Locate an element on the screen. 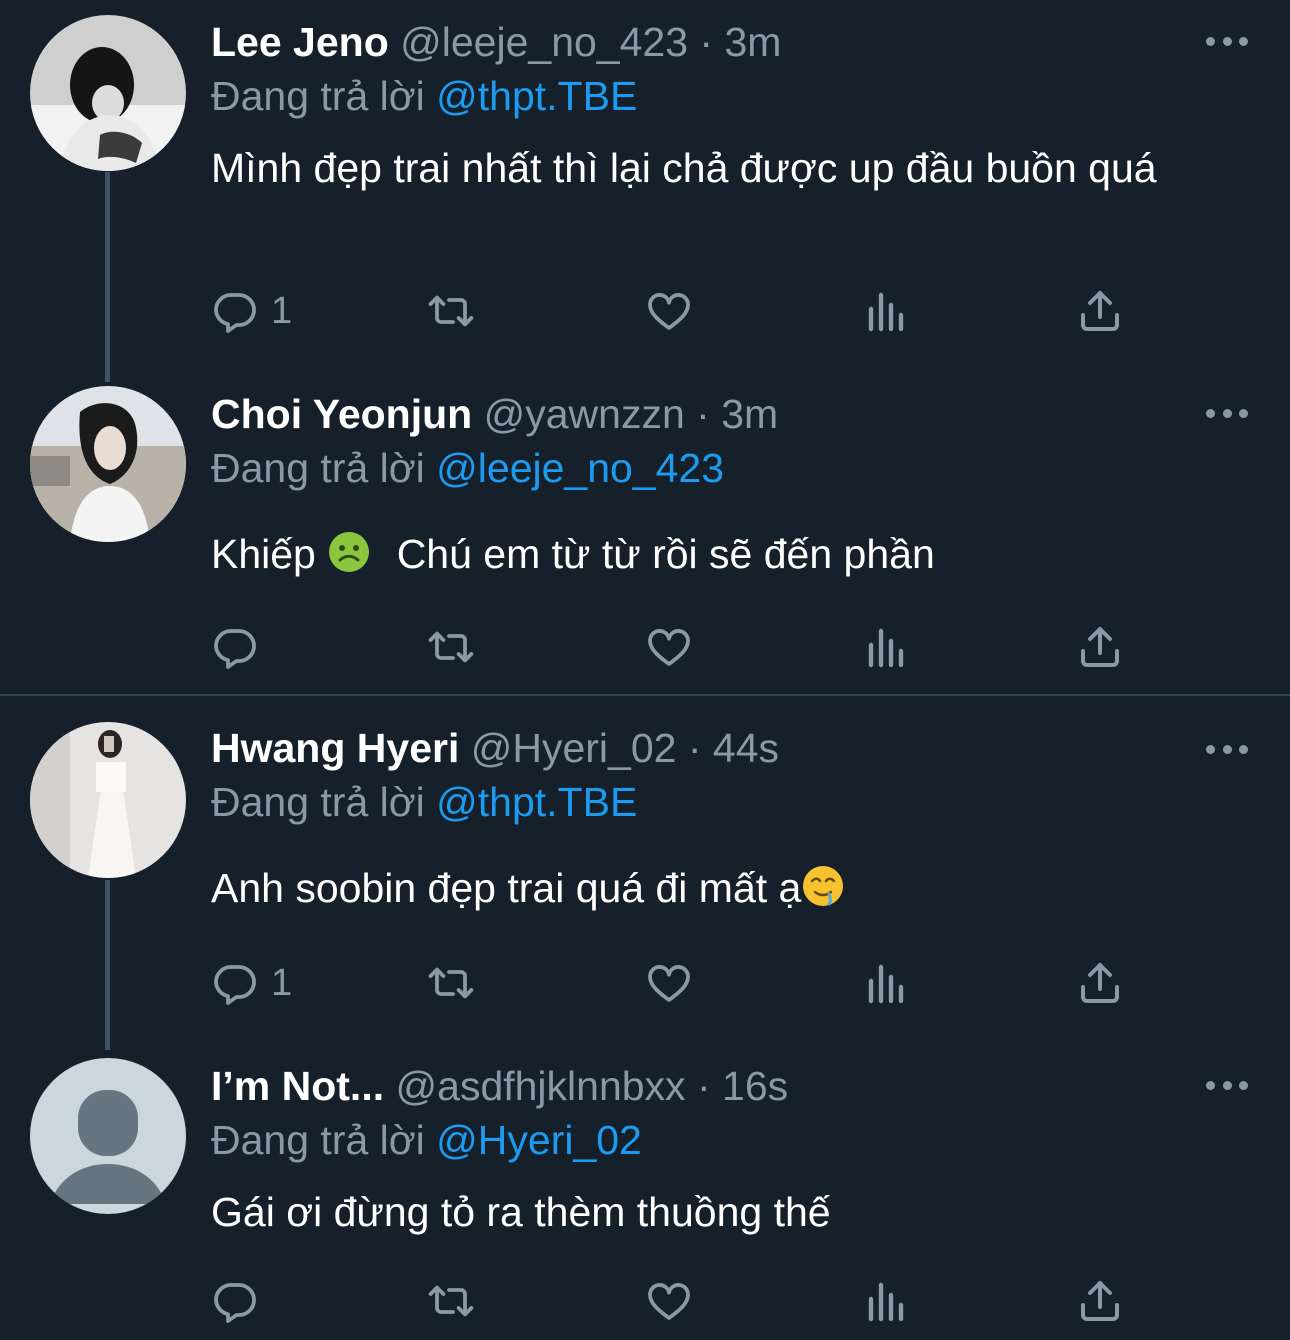 The height and width of the screenshot is (1340, 1290). tweet-header: I’m Not... @asdfhjklnnbxx · 16s is located at coordinates (499, 1086).